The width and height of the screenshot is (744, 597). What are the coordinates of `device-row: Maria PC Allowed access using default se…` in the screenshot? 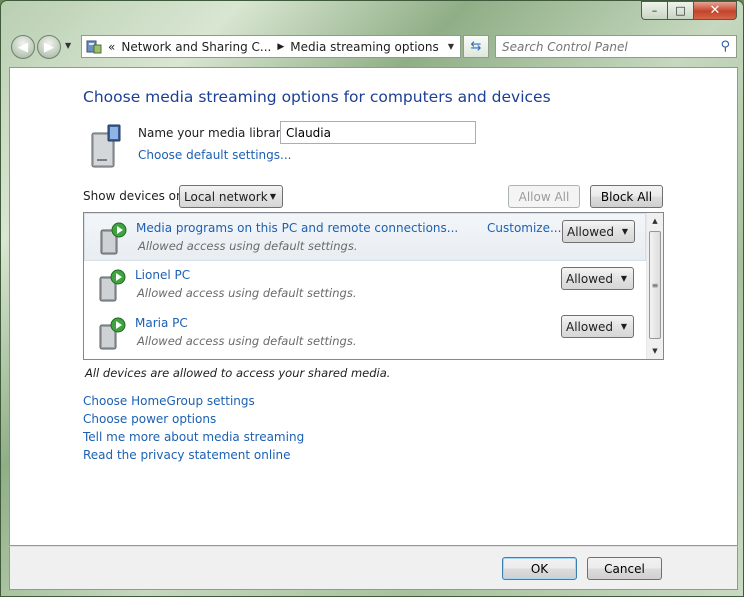 It's located at (365, 333).